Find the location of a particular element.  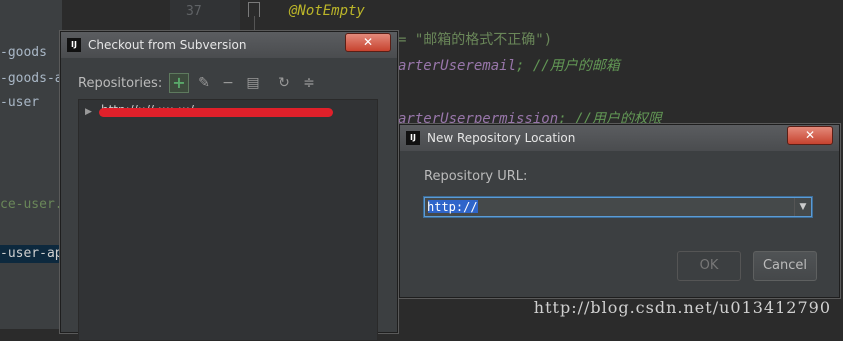

edit-repository-button: ✎ is located at coordinates (204, 83).